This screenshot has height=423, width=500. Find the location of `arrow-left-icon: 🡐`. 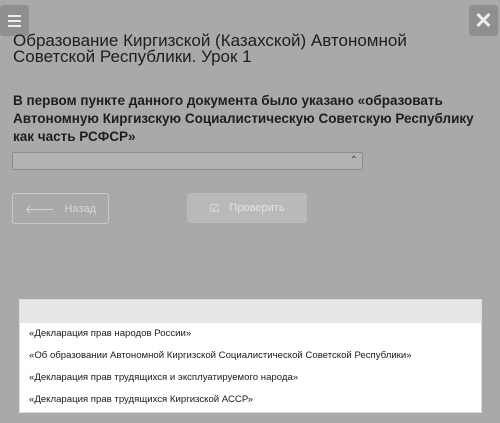

arrow-left-icon: 🡐 is located at coordinates (39, 209).